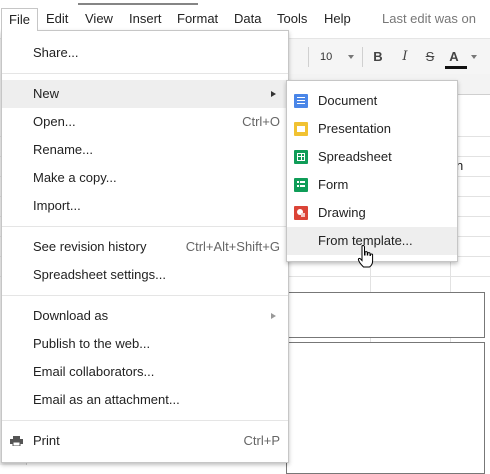 The width and height of the screenshot is (490, 474). Describe the element at coordinates (351, 57) in the screenshot. I see `dropdown-arrow-icon` at that location.